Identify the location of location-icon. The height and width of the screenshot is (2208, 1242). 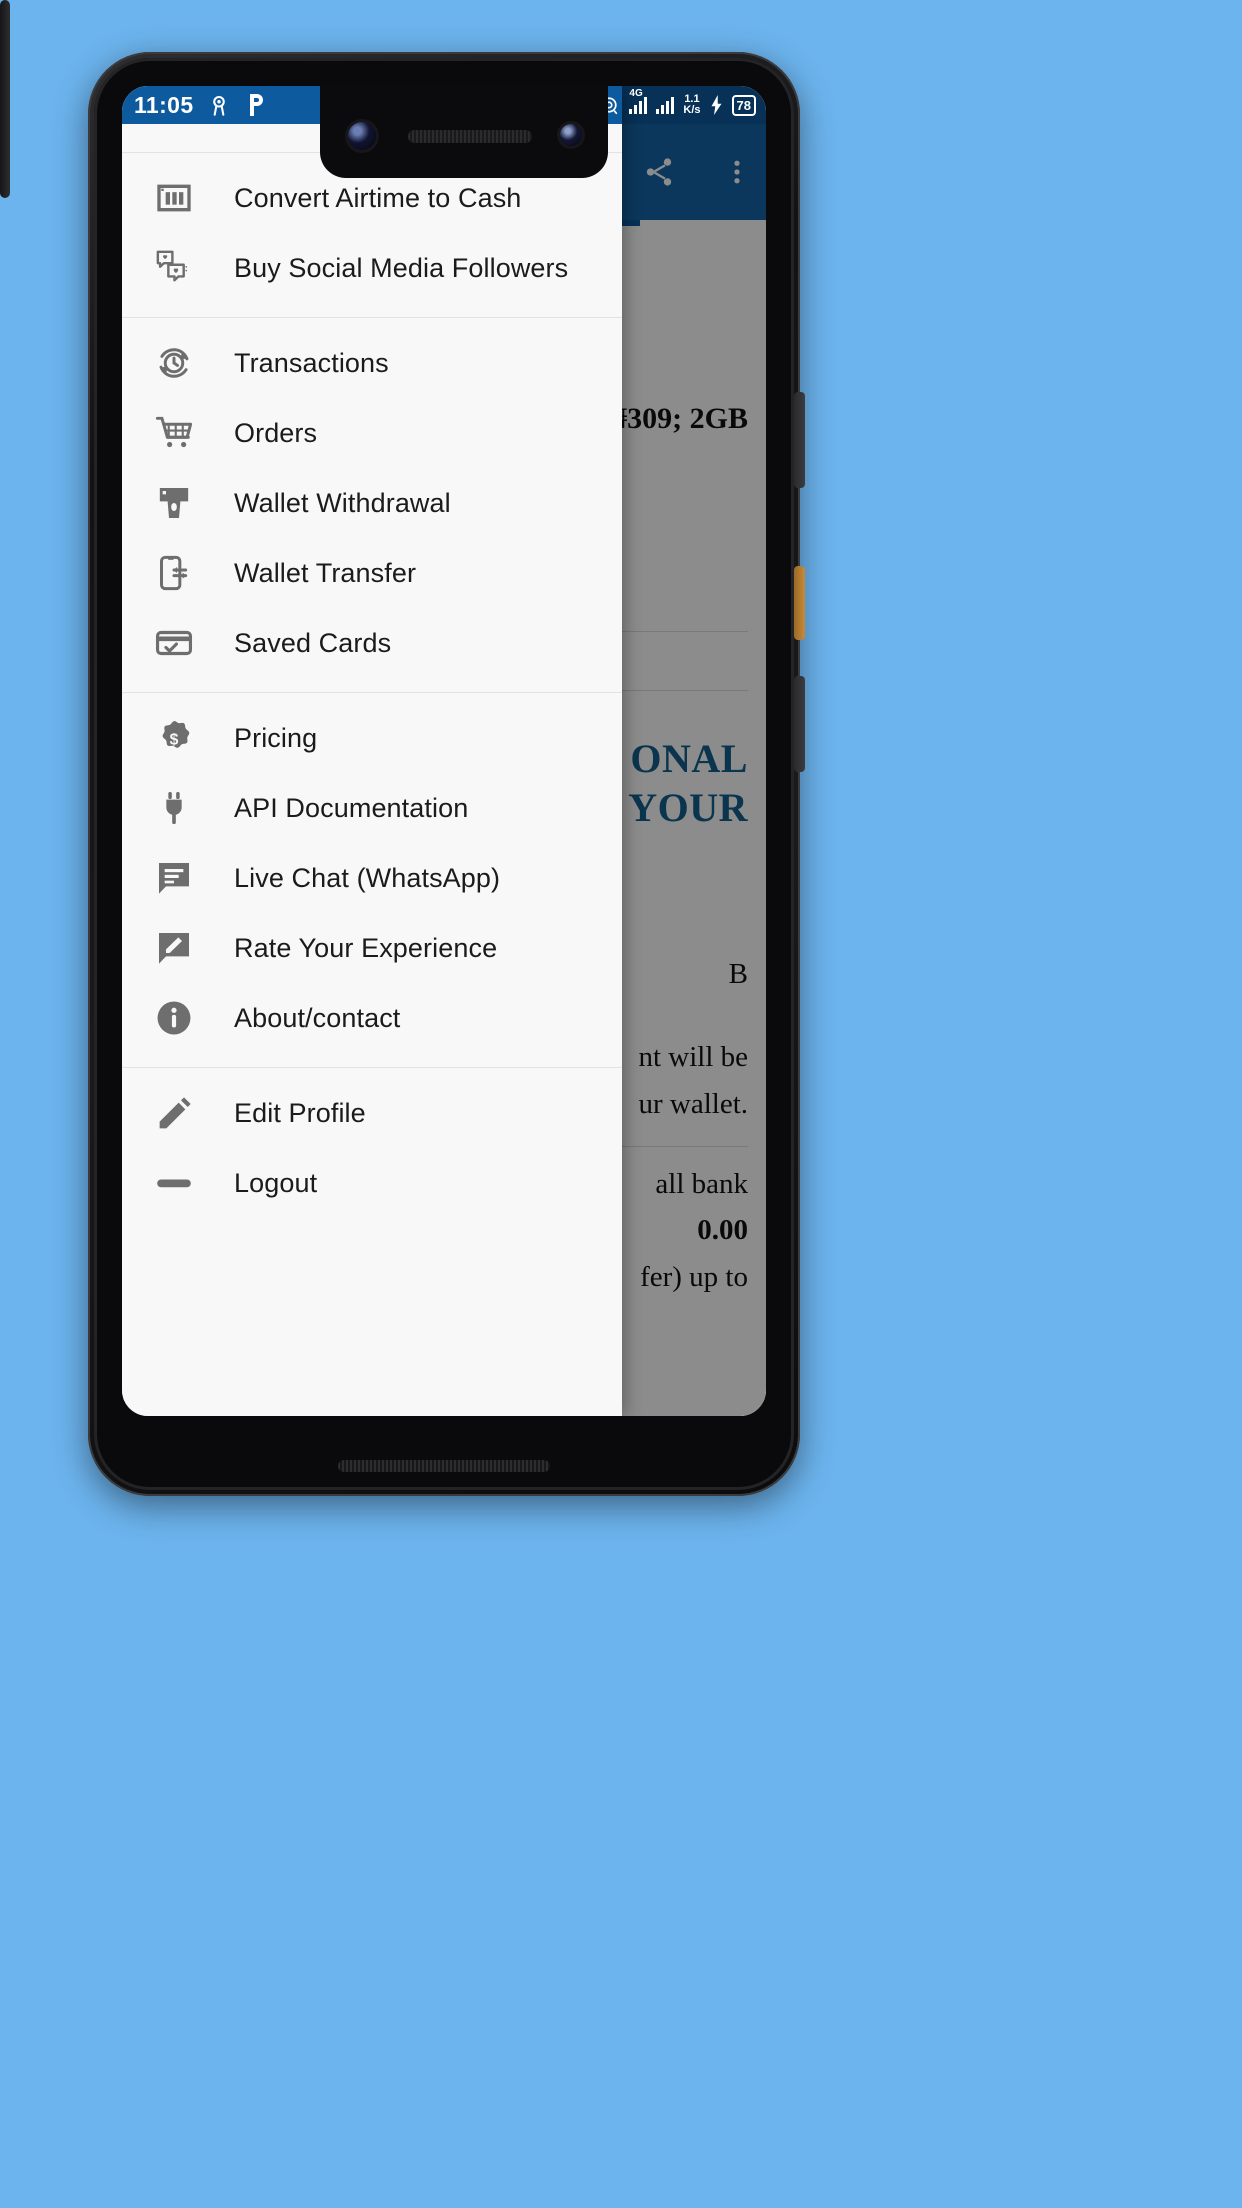
(219, 105).